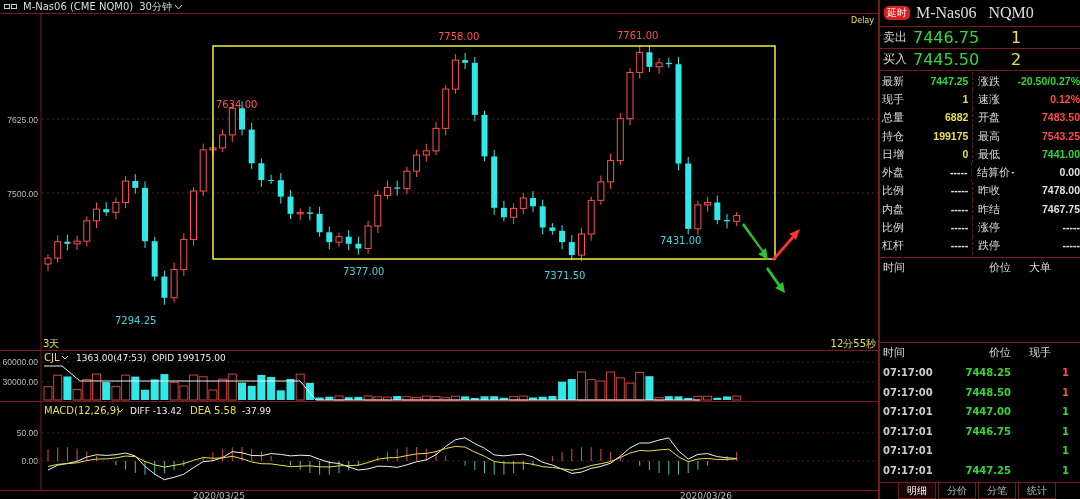 The width and height of the screenshot is (1080, 499). What do you see at coordinates (949, 80) in the screenshot?
I see `stat-value: 7447.25` at bounding box center [949, 80].